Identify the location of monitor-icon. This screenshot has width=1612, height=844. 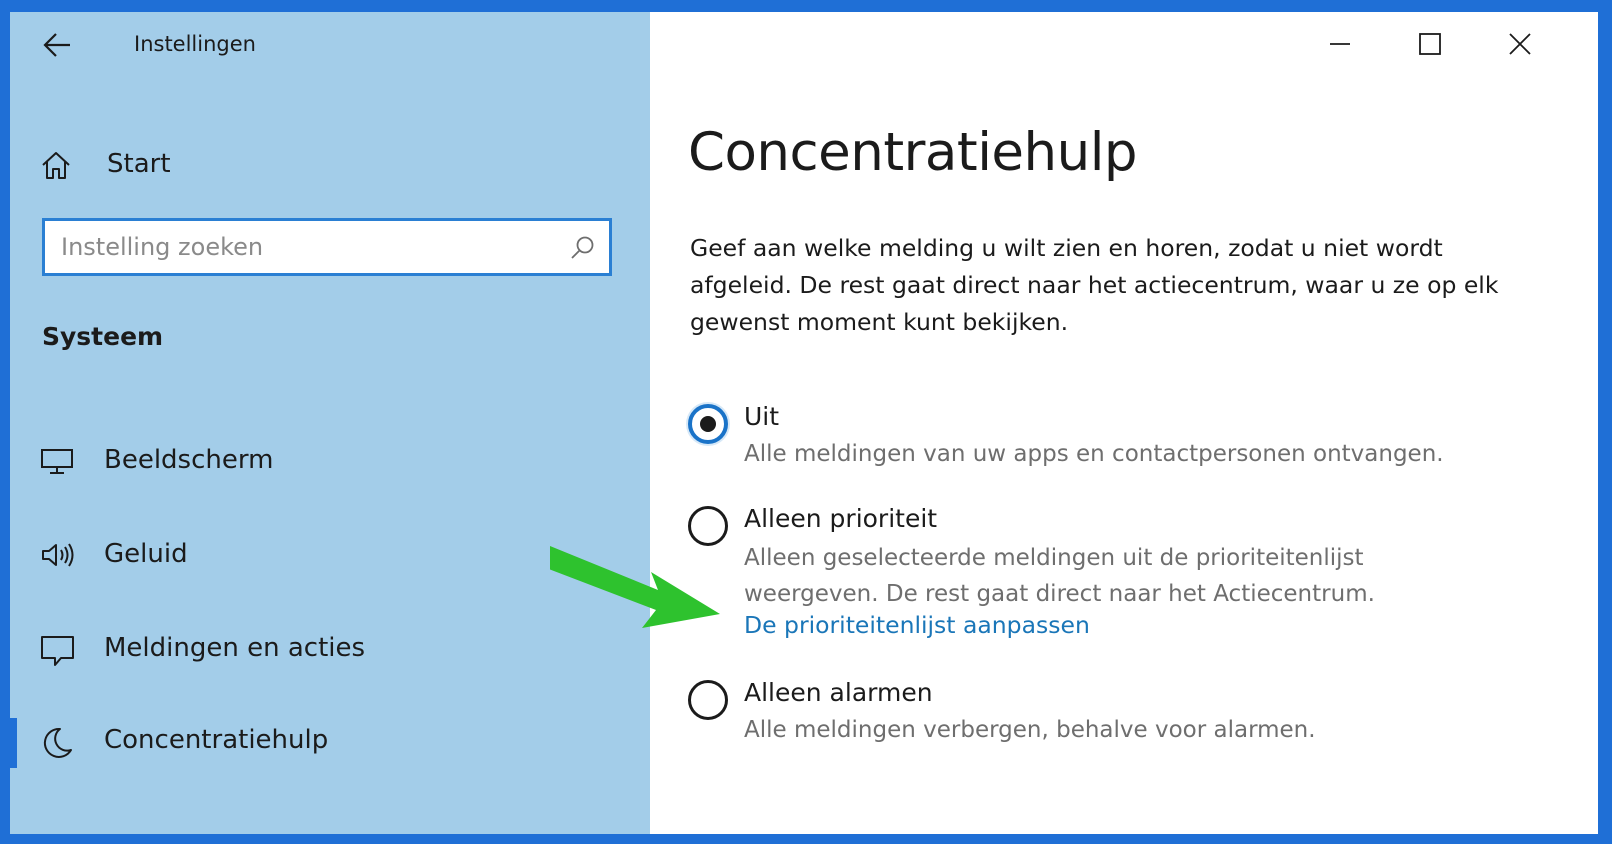
(57, 461).